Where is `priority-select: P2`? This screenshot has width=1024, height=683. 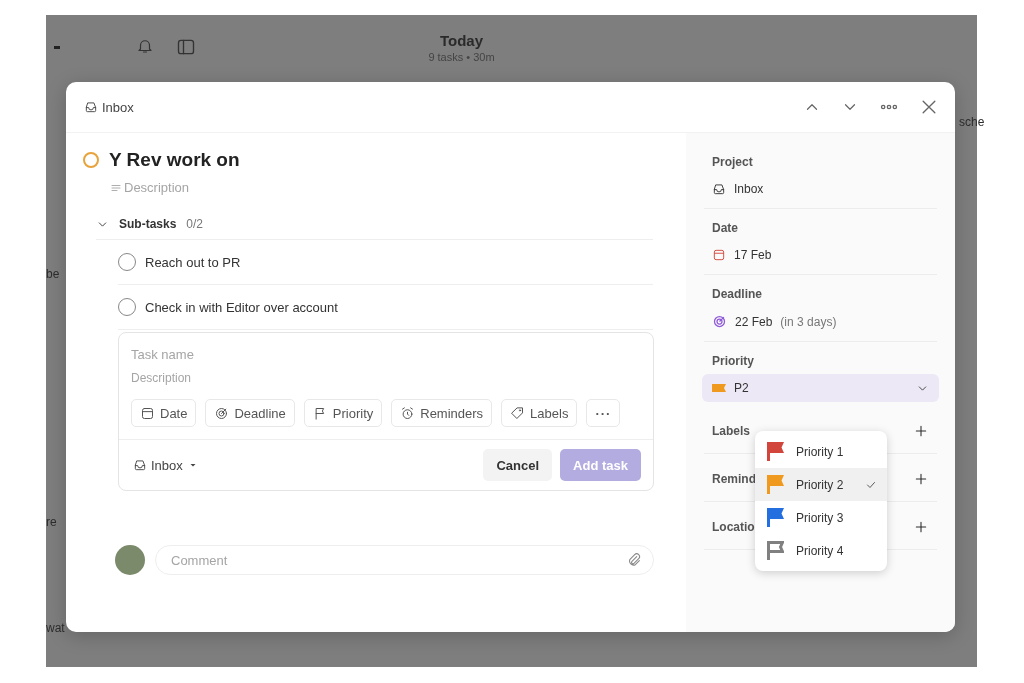 priority-select: P2 is located at coordinates (820, 388).